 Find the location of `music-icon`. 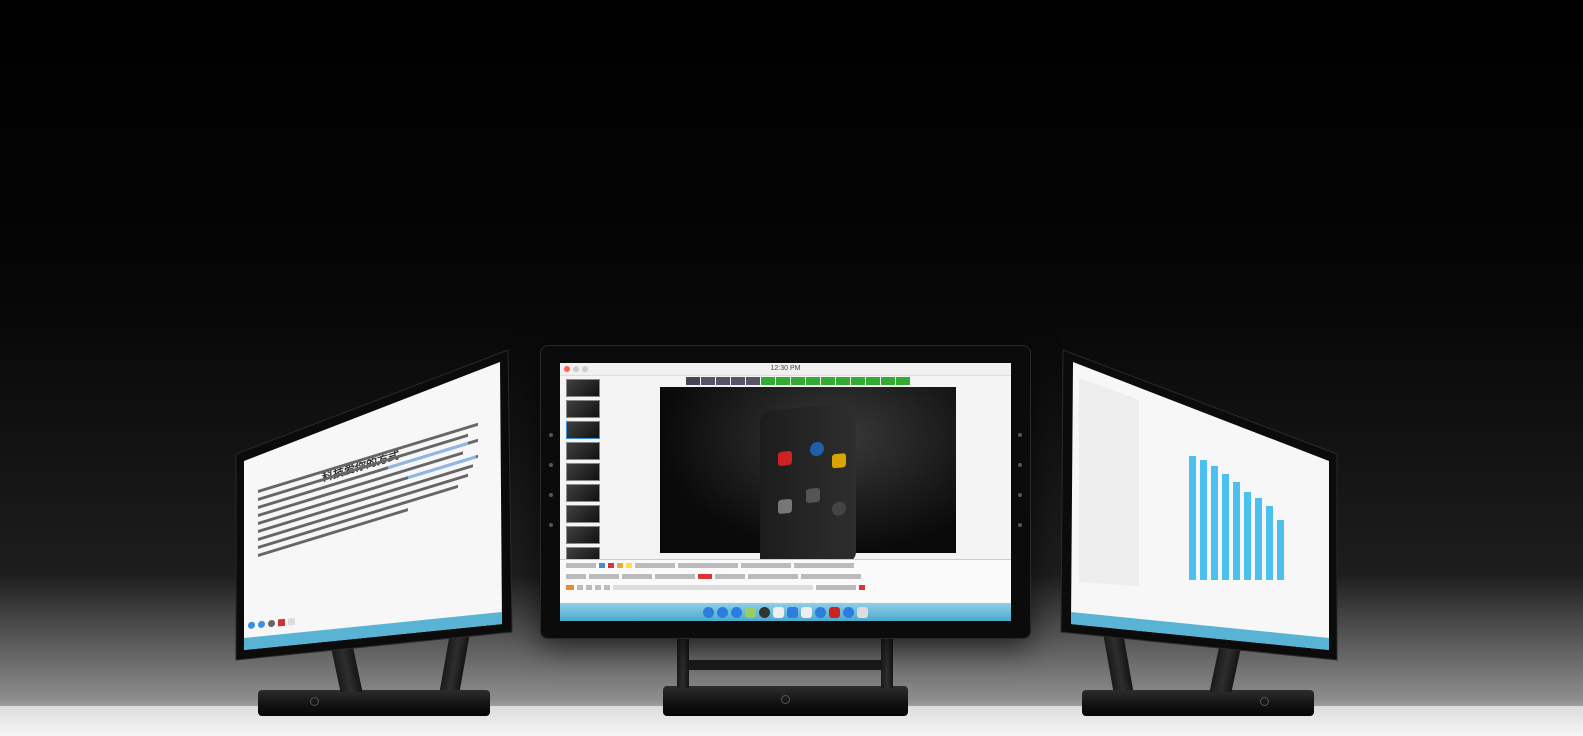

music-icon is located at coordinates (792, 612).